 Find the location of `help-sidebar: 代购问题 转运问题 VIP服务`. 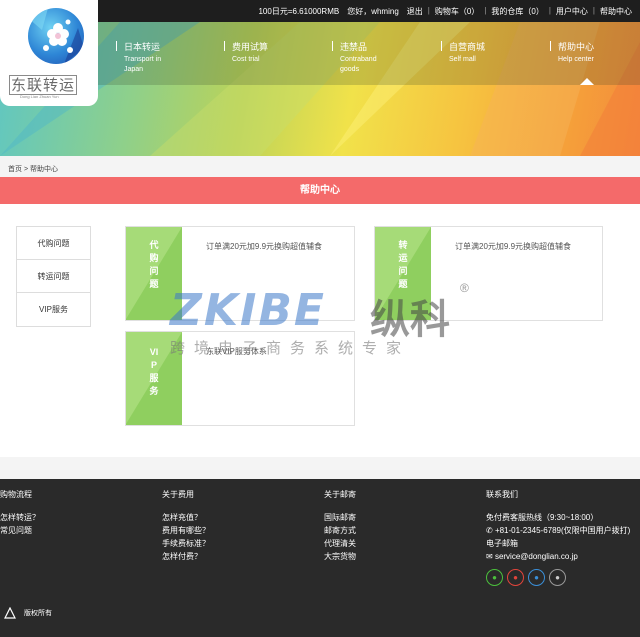

help-sidebar: 代购问题 转运问题 VIP服务 is located at coordinates (53, 276).